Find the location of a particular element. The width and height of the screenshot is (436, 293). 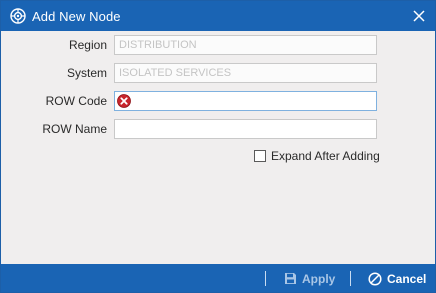

expand-after-adding-checkbox is located at coordinates (260, 156).